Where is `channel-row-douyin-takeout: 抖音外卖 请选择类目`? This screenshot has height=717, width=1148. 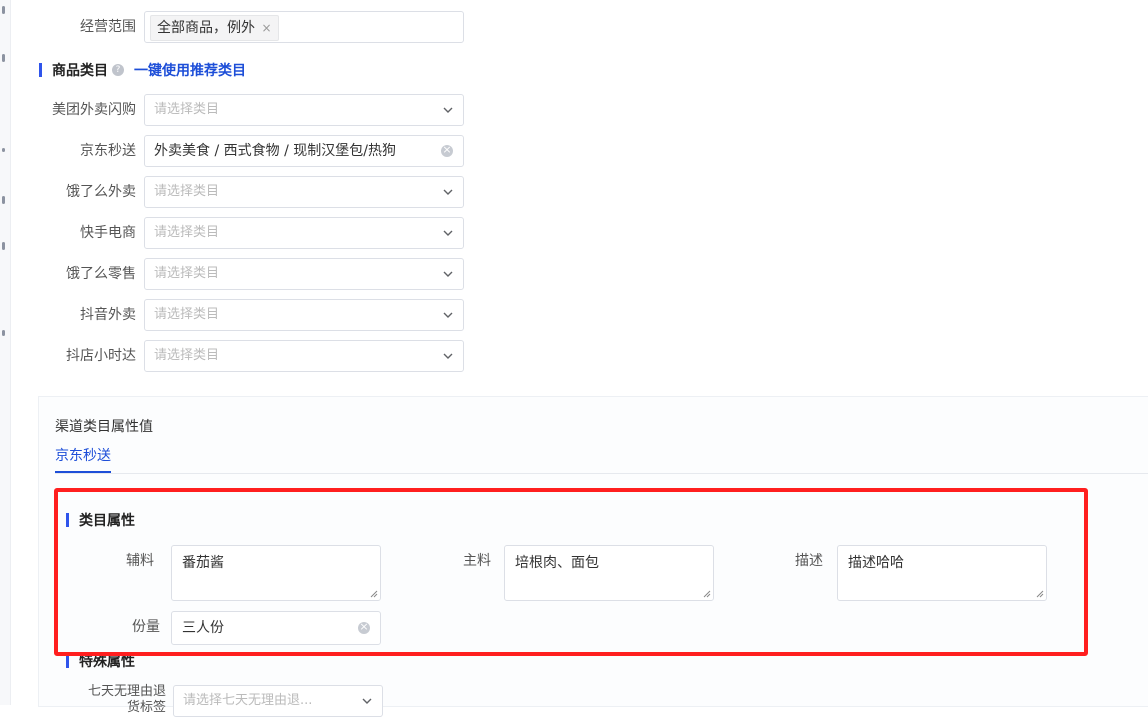
channel-row-douyin-takeout: 抖音外卖 请选择类目 is located at coordinates (235, 315).